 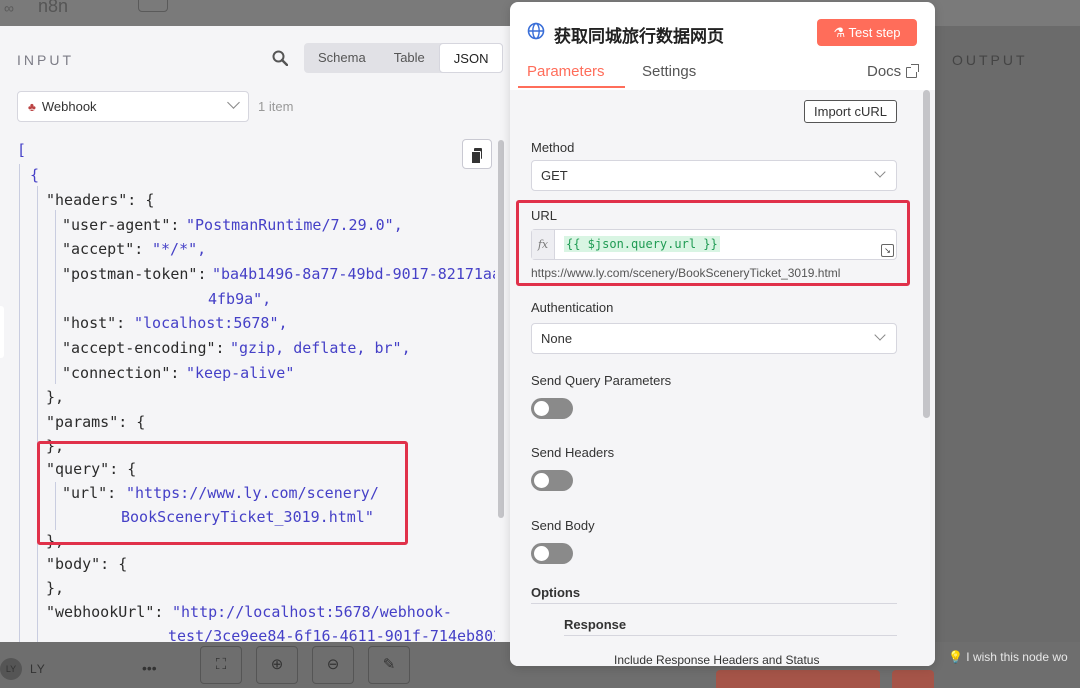 I want to click on send-query-label: Send Query Parameters, so click(x=601, y=380).